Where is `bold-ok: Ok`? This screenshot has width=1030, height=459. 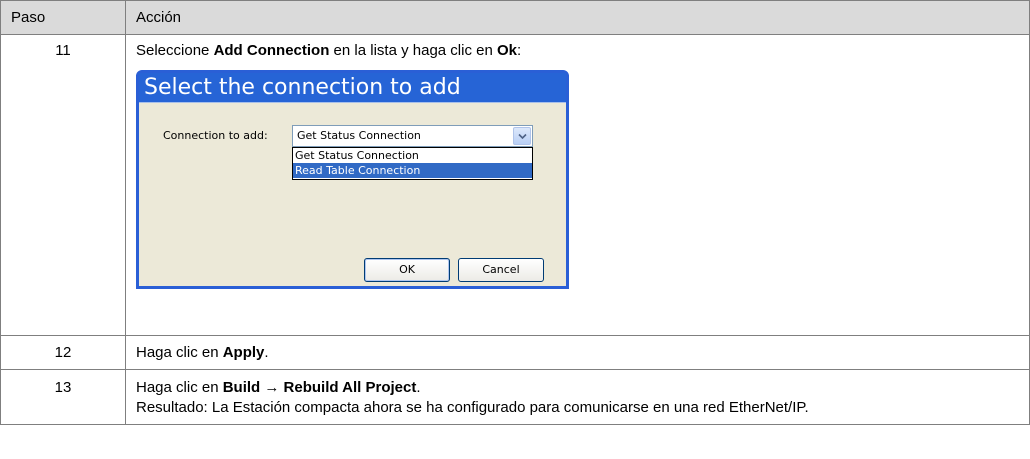
bold-ok: Ok is located at coordinates (506, 50).